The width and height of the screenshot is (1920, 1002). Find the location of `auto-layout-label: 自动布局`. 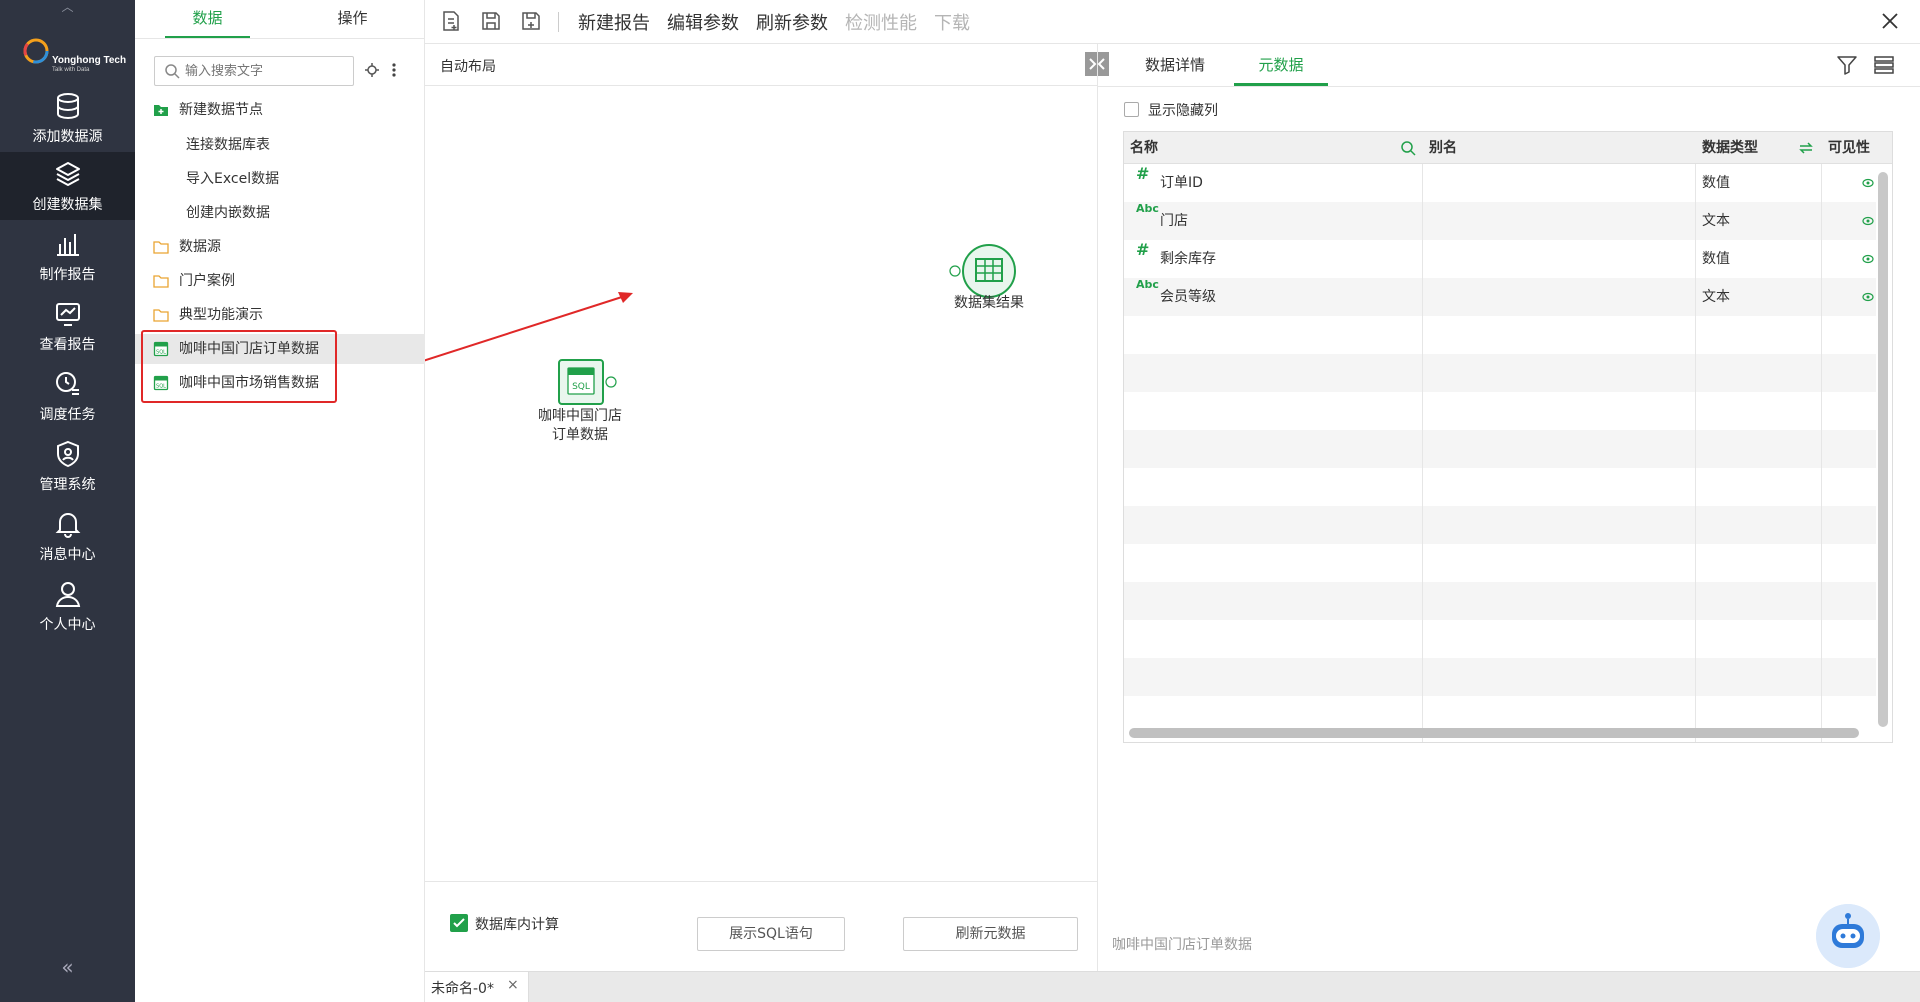

auto-layout-label: 自动布局 is located at coordinates (468, 66).